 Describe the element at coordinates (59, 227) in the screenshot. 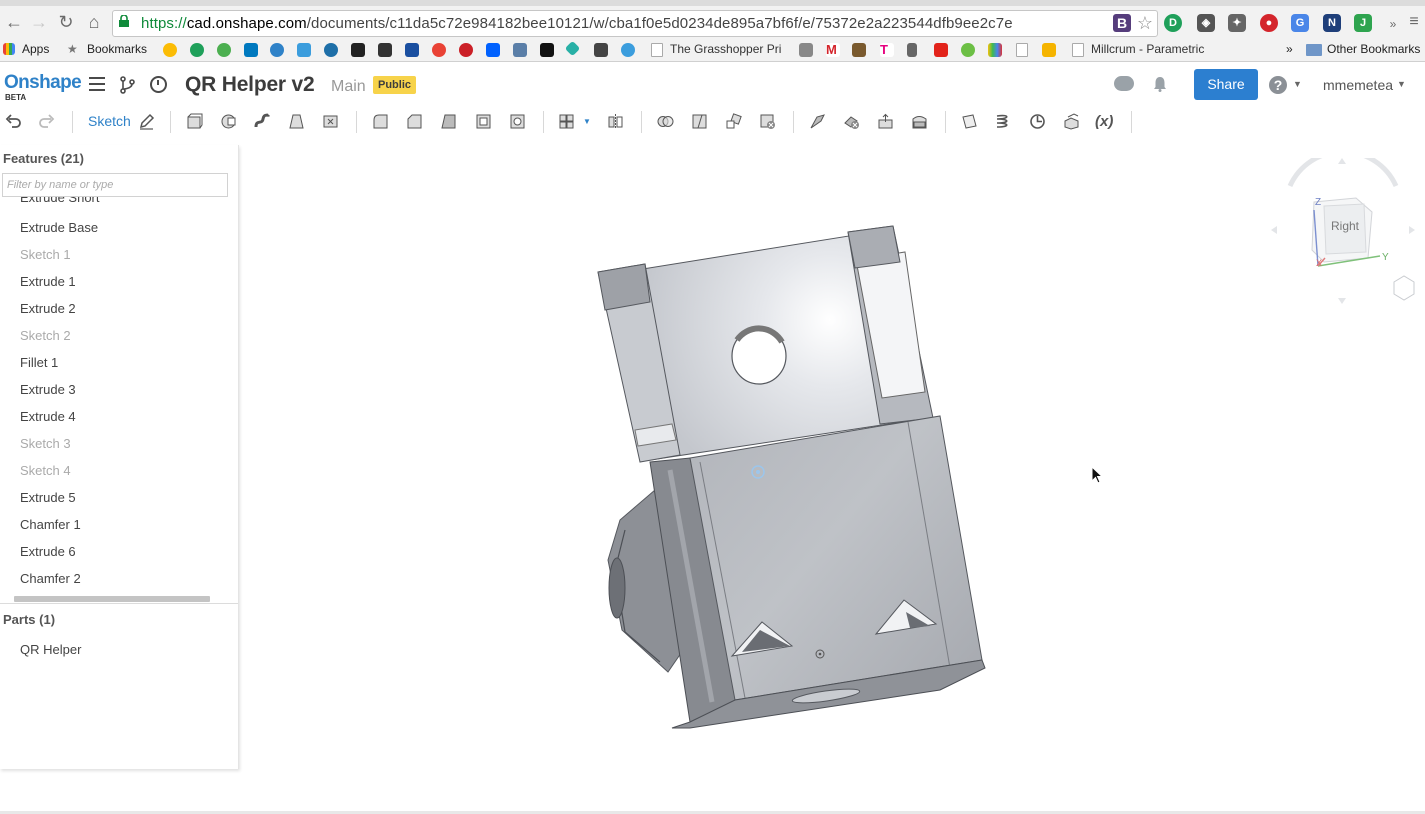

I see `feature-item: Extrude Base` at that location.